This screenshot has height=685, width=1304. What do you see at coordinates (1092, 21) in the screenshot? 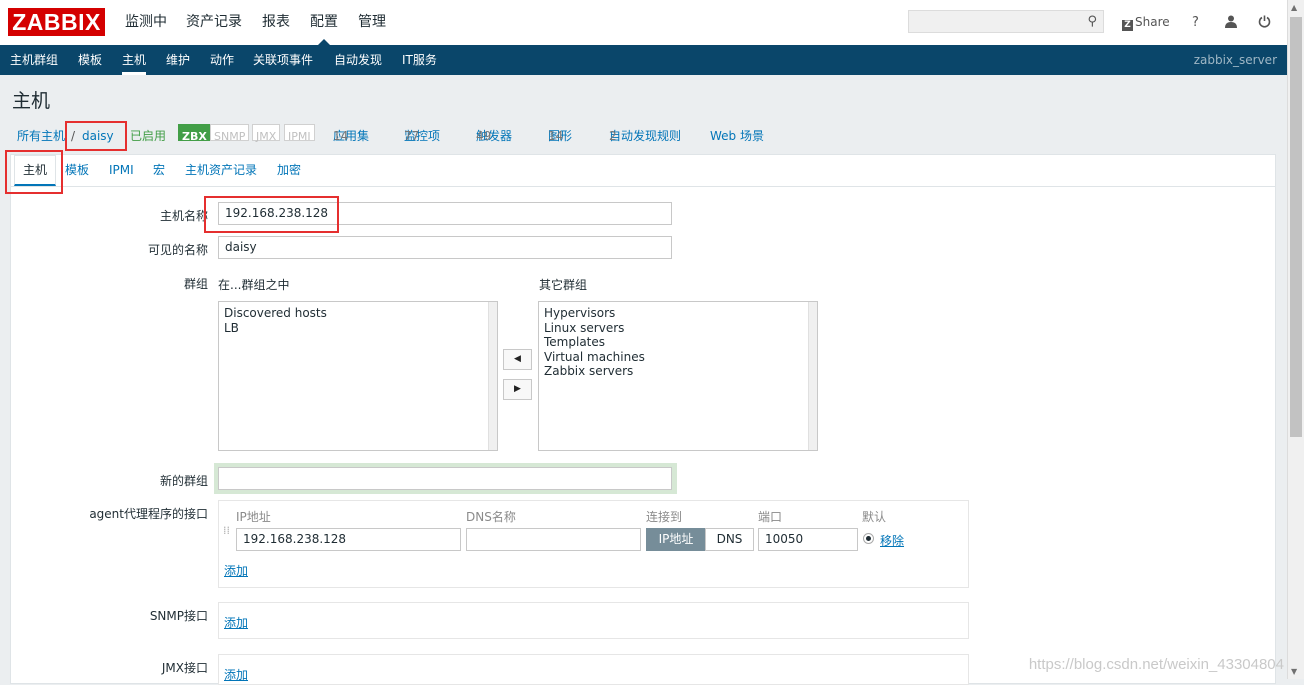
I see `search-icon: ⚲` at bounding box center [1092, 21].